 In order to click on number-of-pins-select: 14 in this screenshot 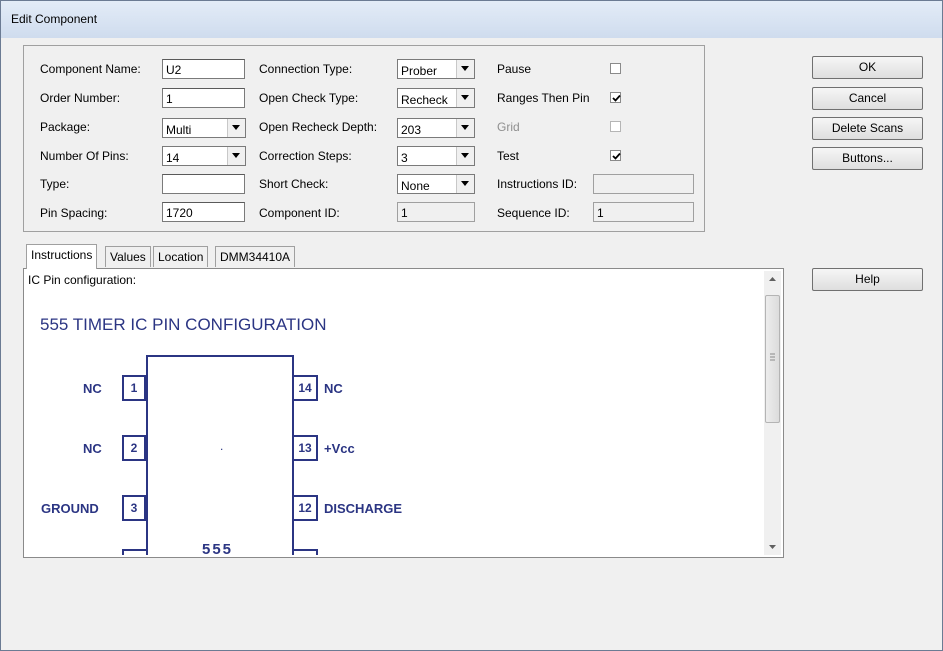, I will do `click(204, 156)`.